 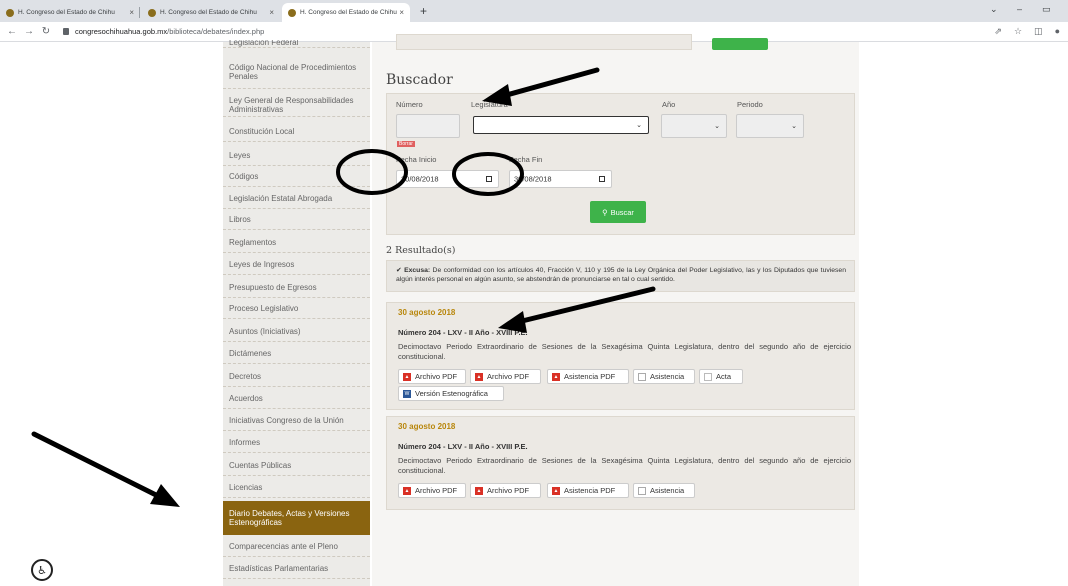 What do you see at coordinates (121, 31) in the screenshot?
I see `url-host: congresochihuahua.gob.mx` at bounding box center [121, 31].